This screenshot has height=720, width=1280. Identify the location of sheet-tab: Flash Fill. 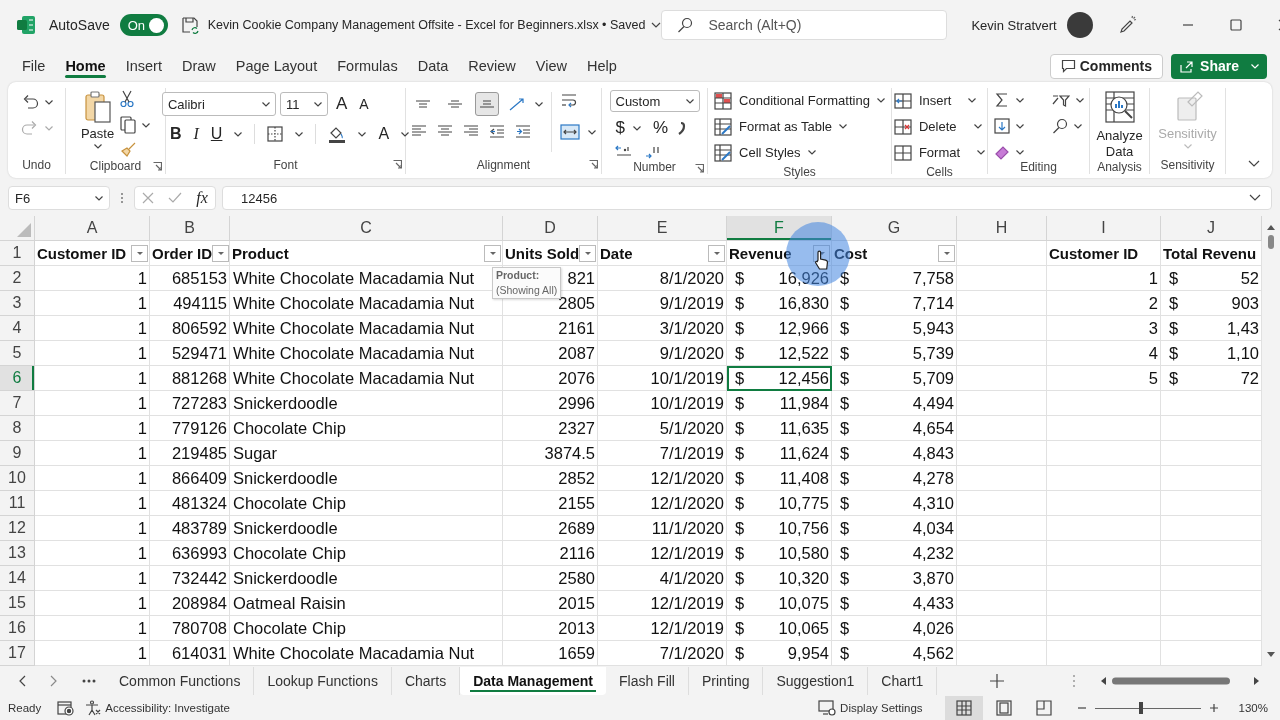
(647, 681).